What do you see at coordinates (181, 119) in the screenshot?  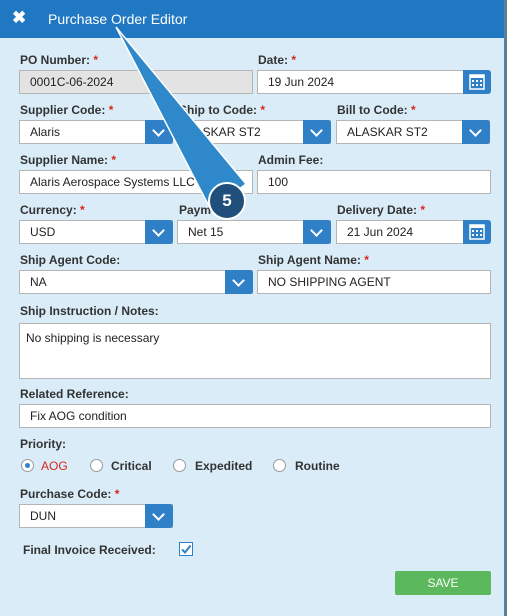 I see `callout-pointer` at bounding box center [181, 119].